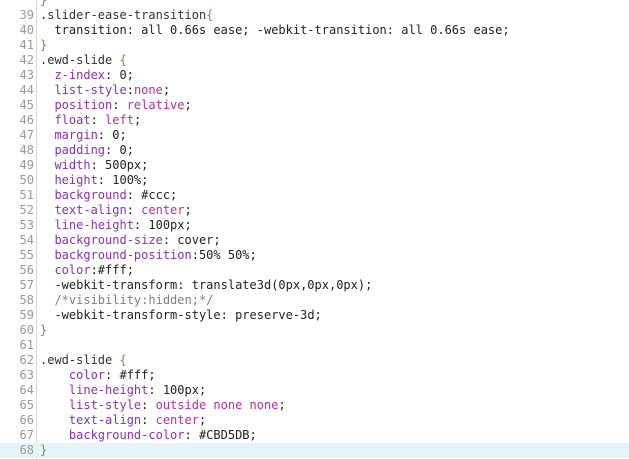 This screenshot has width=629, height=459. Describe the element at coordinates (112, 135) in the screenshot. I see `code-token: : 0;` at that location.